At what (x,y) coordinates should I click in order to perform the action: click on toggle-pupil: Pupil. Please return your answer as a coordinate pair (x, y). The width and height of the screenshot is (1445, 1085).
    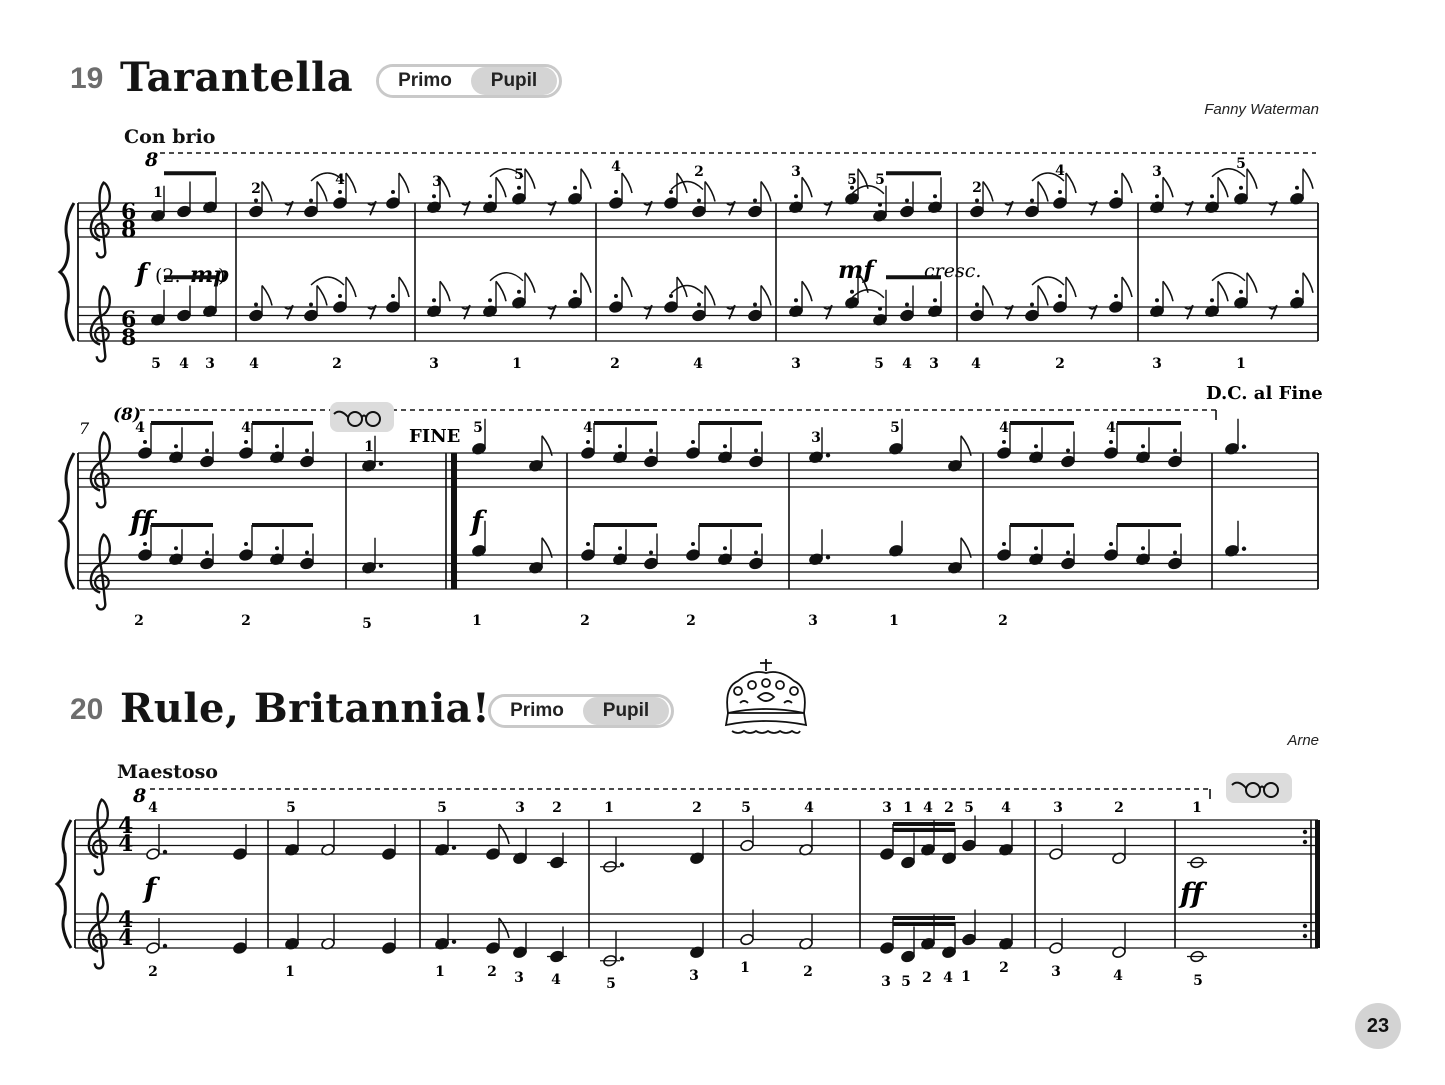
    Looking at the image, I should click on (626, 711).